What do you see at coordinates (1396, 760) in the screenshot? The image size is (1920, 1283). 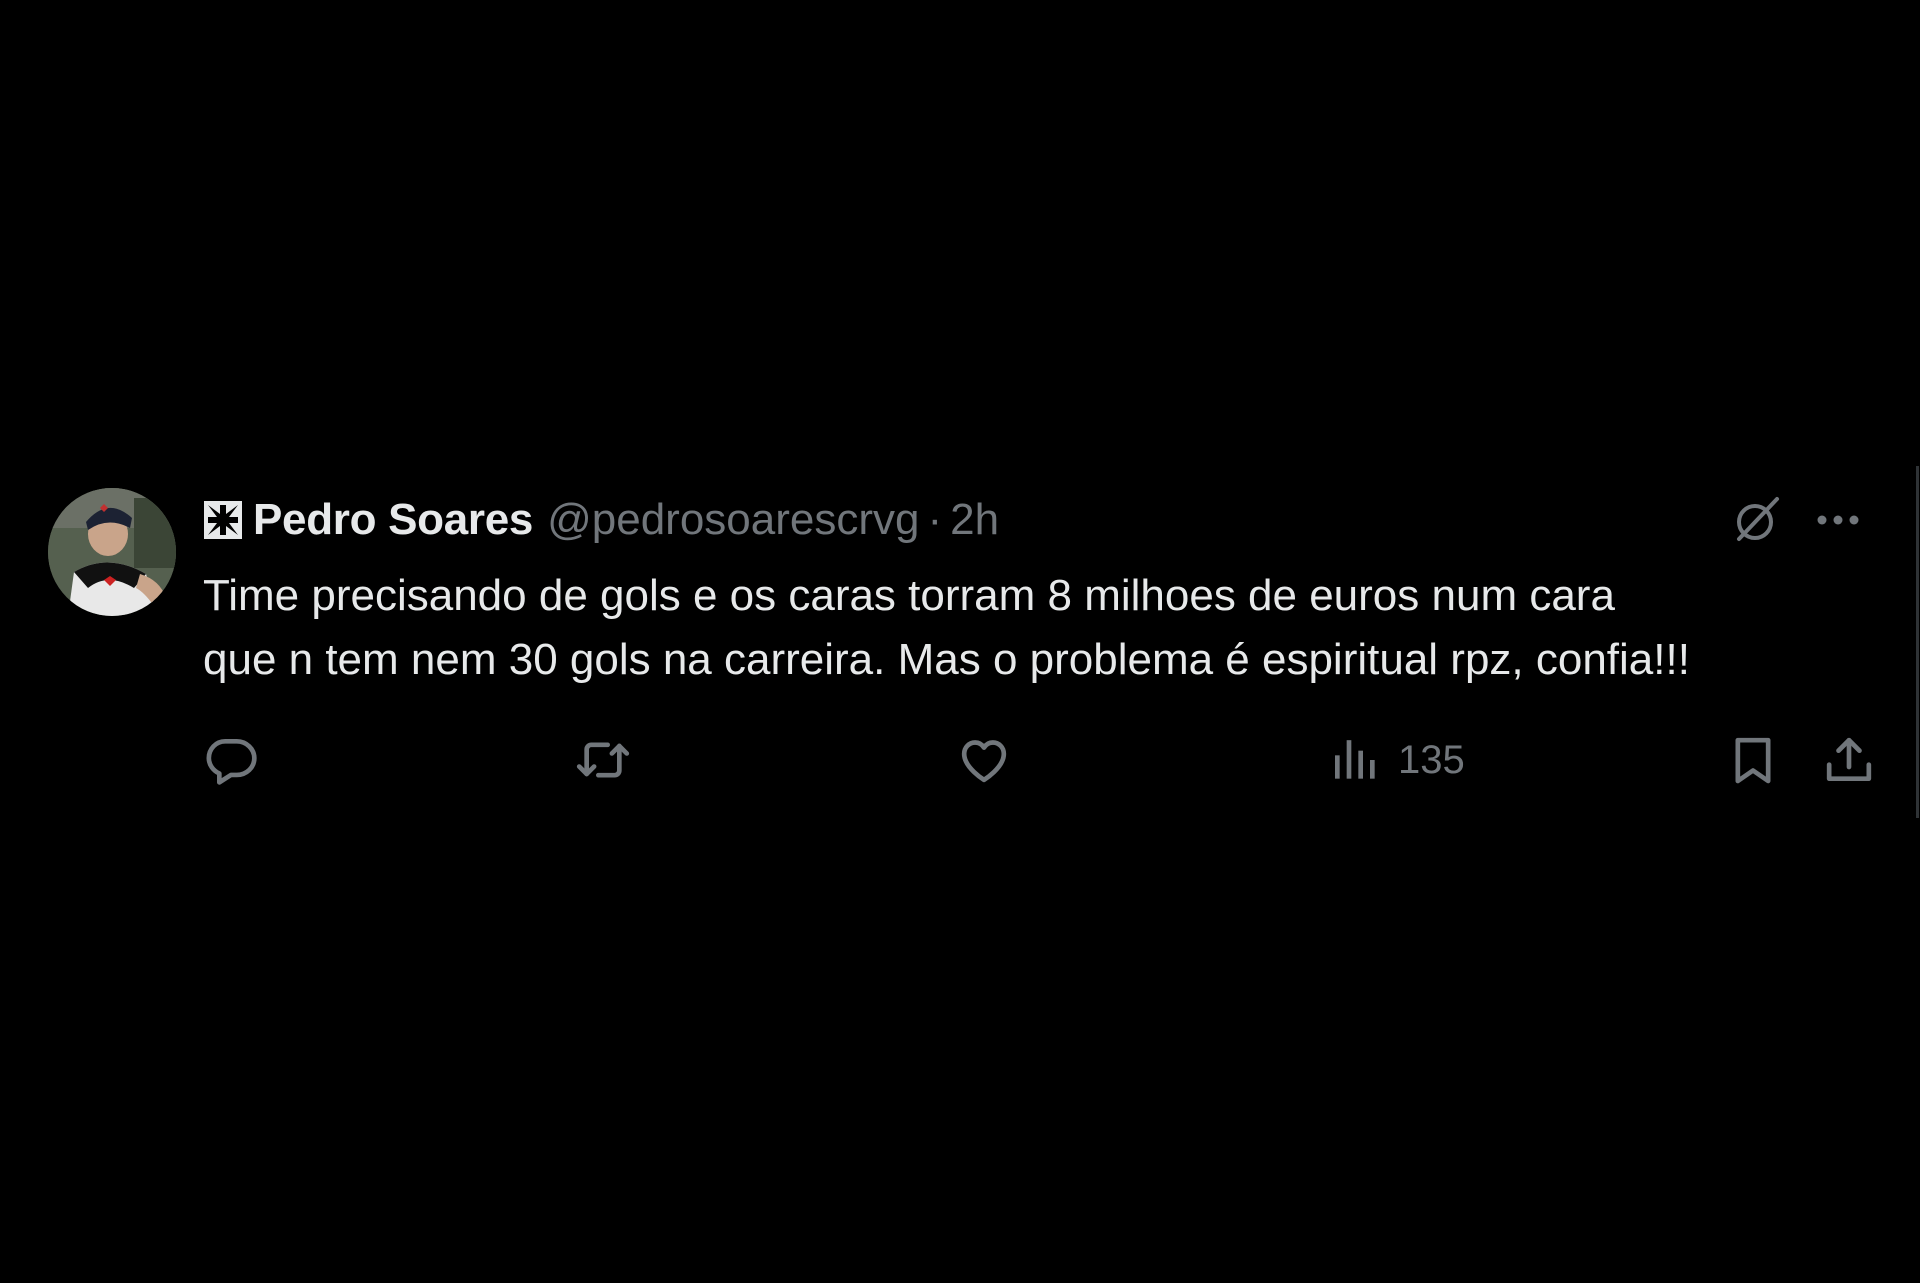 I see `views-button: 135` at bounding box center [1396, 760].